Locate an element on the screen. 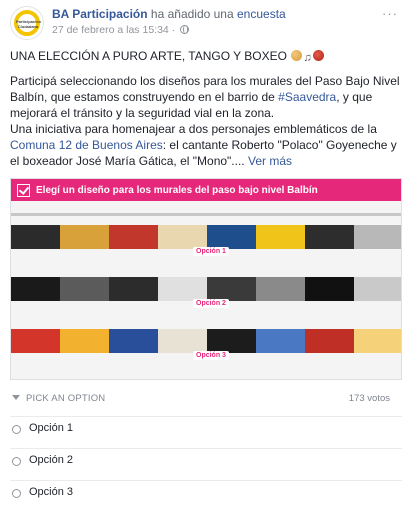 Image resolution: width=412 pixels, height=520 pixels. timestamp: 27 de febrero a las 15:34 · is located at coordinates (121, 30).